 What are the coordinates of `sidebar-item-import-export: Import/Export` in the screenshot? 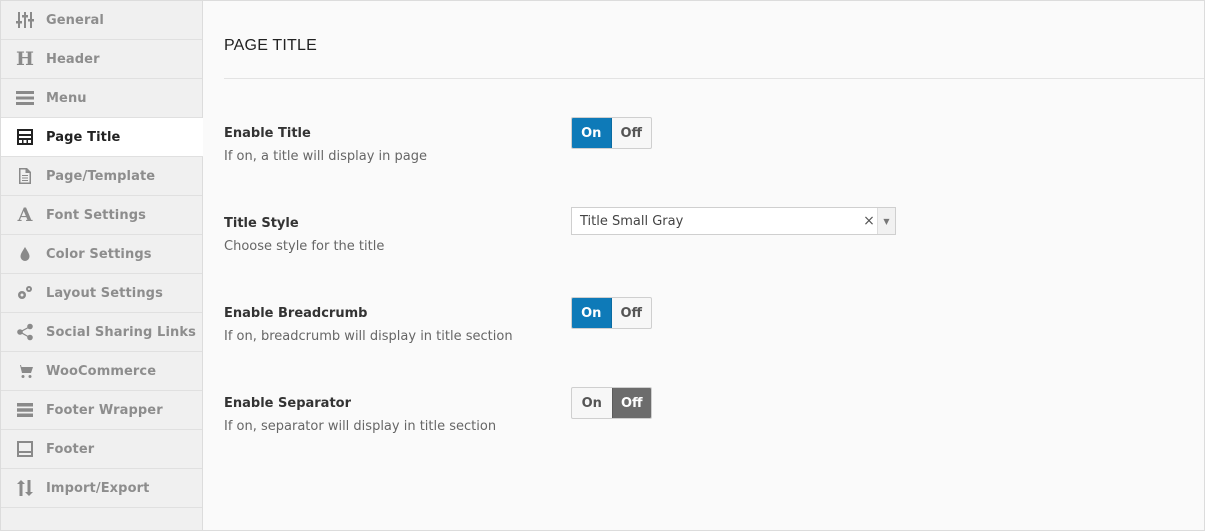 It's located at (101, 488).